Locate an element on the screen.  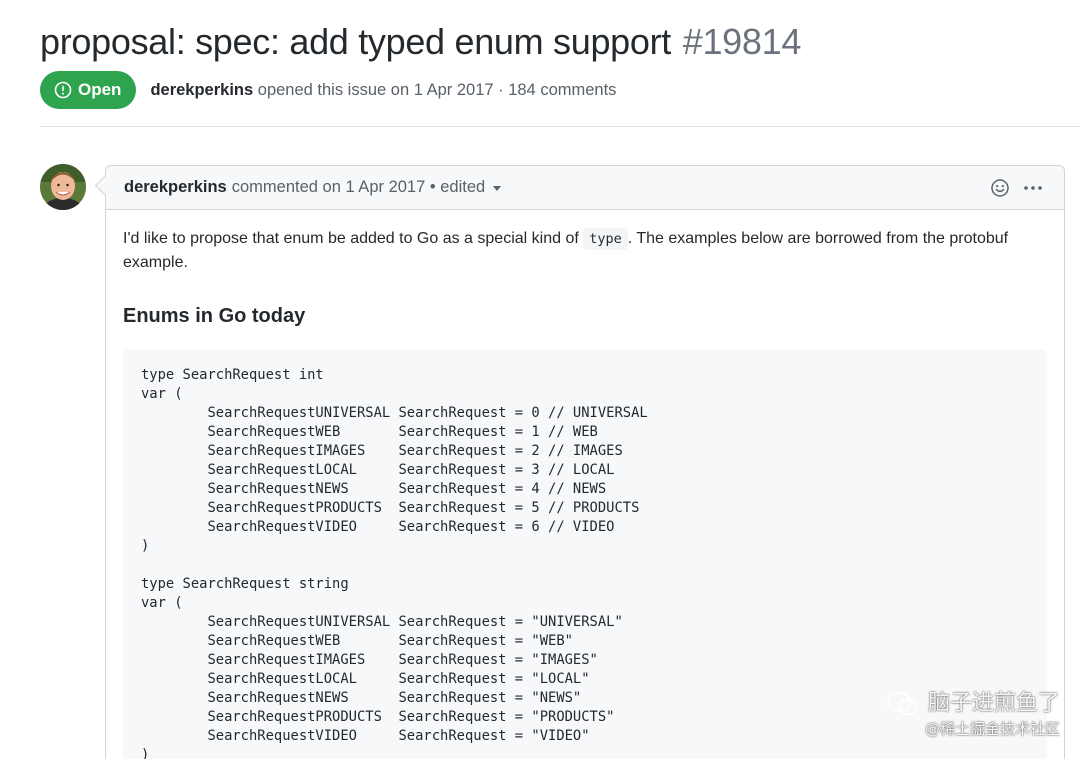
header-divider is located at coordinates (560, 126).